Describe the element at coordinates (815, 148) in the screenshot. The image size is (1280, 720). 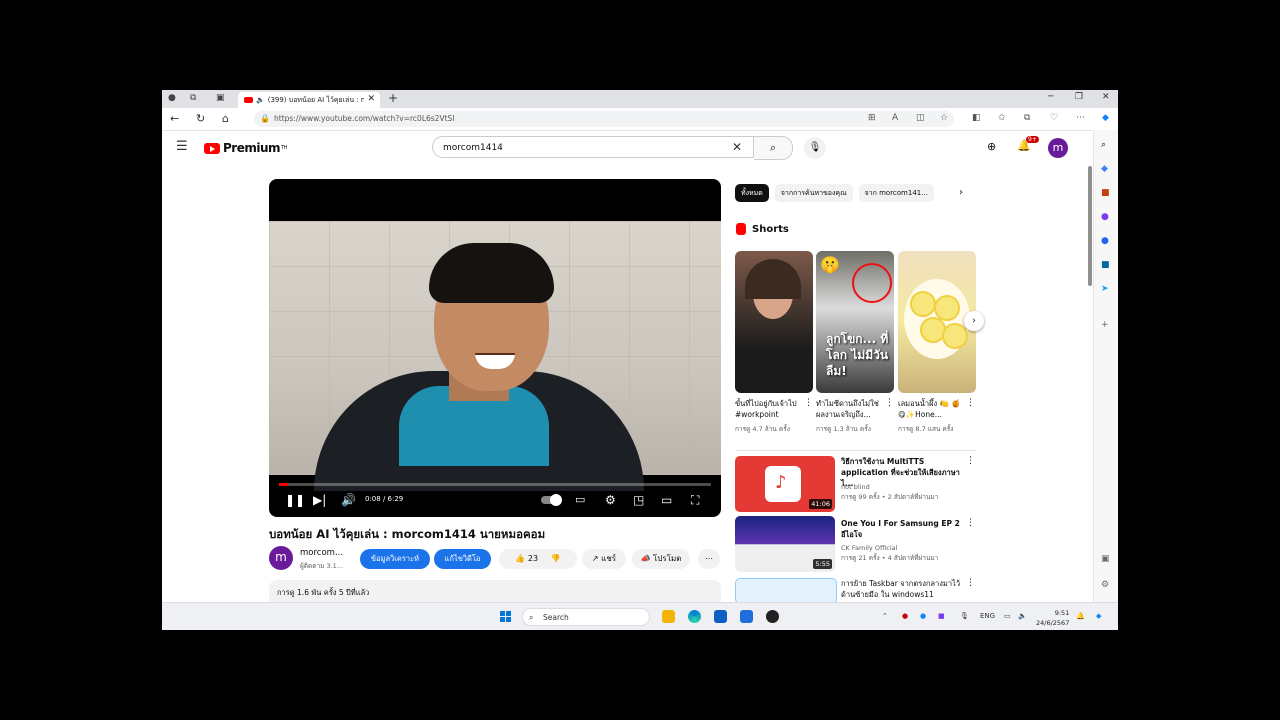
I see `voice-search-button: 🎙` at that location.